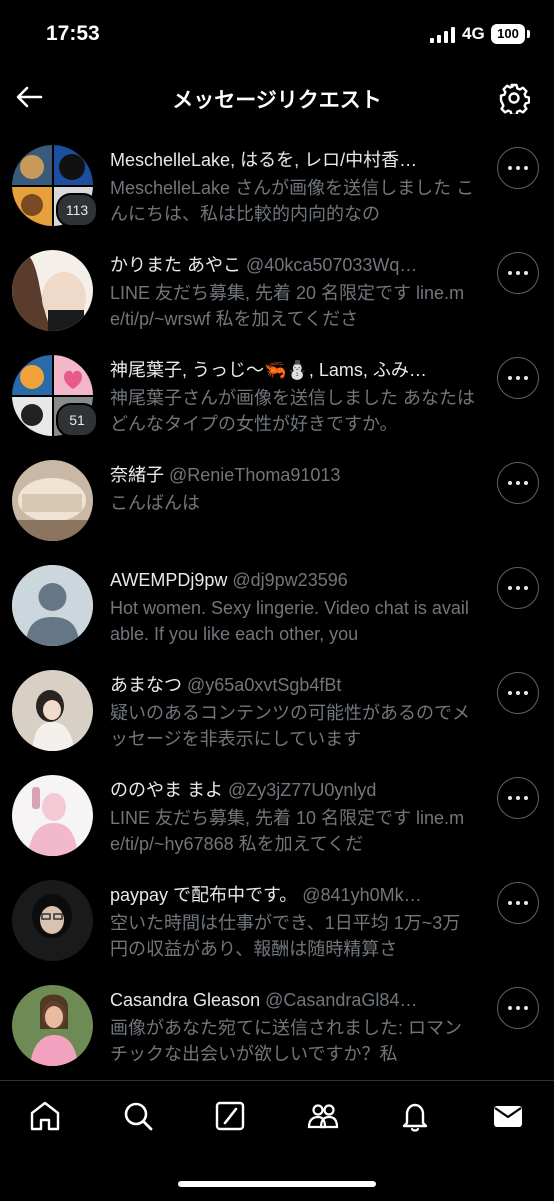 The height and width of the screenshot is (1201, 554). I want to click on sender-name: paypay で配布中です。, so click(204, 895).